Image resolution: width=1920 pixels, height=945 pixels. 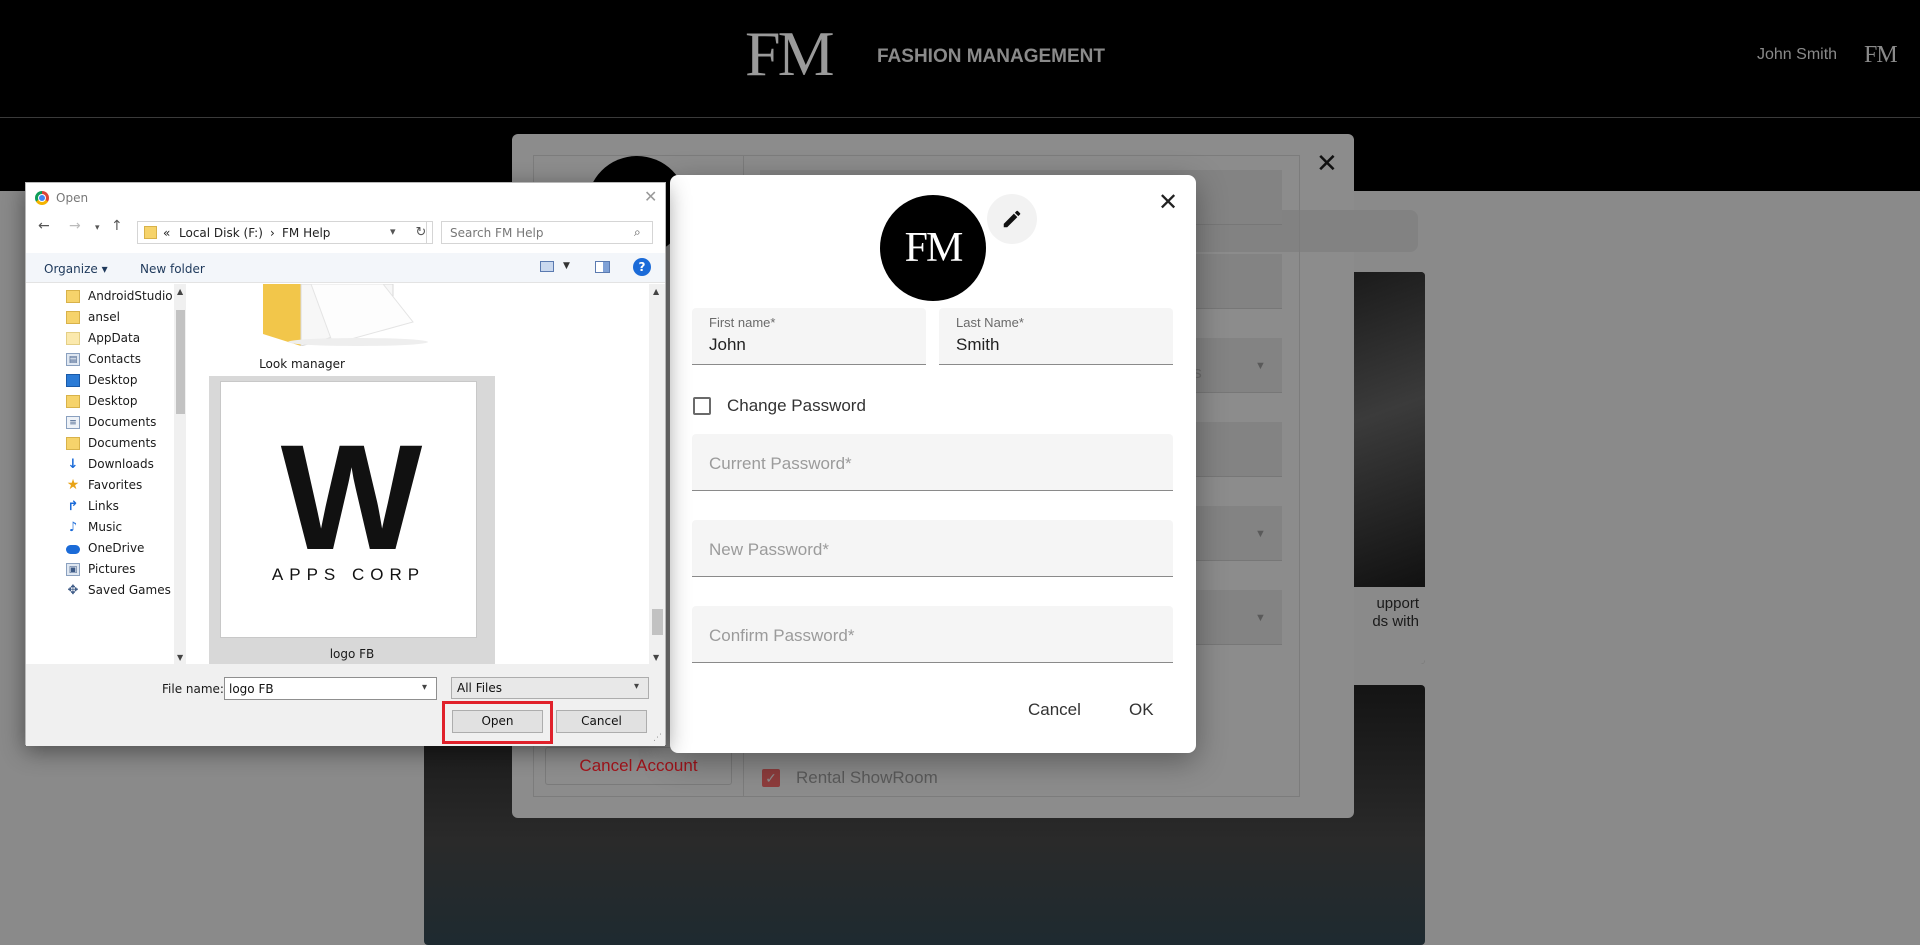 I want to click on address-bar: « Local Disk (F:) › FM Help ▾, so click(x=282, y=232).